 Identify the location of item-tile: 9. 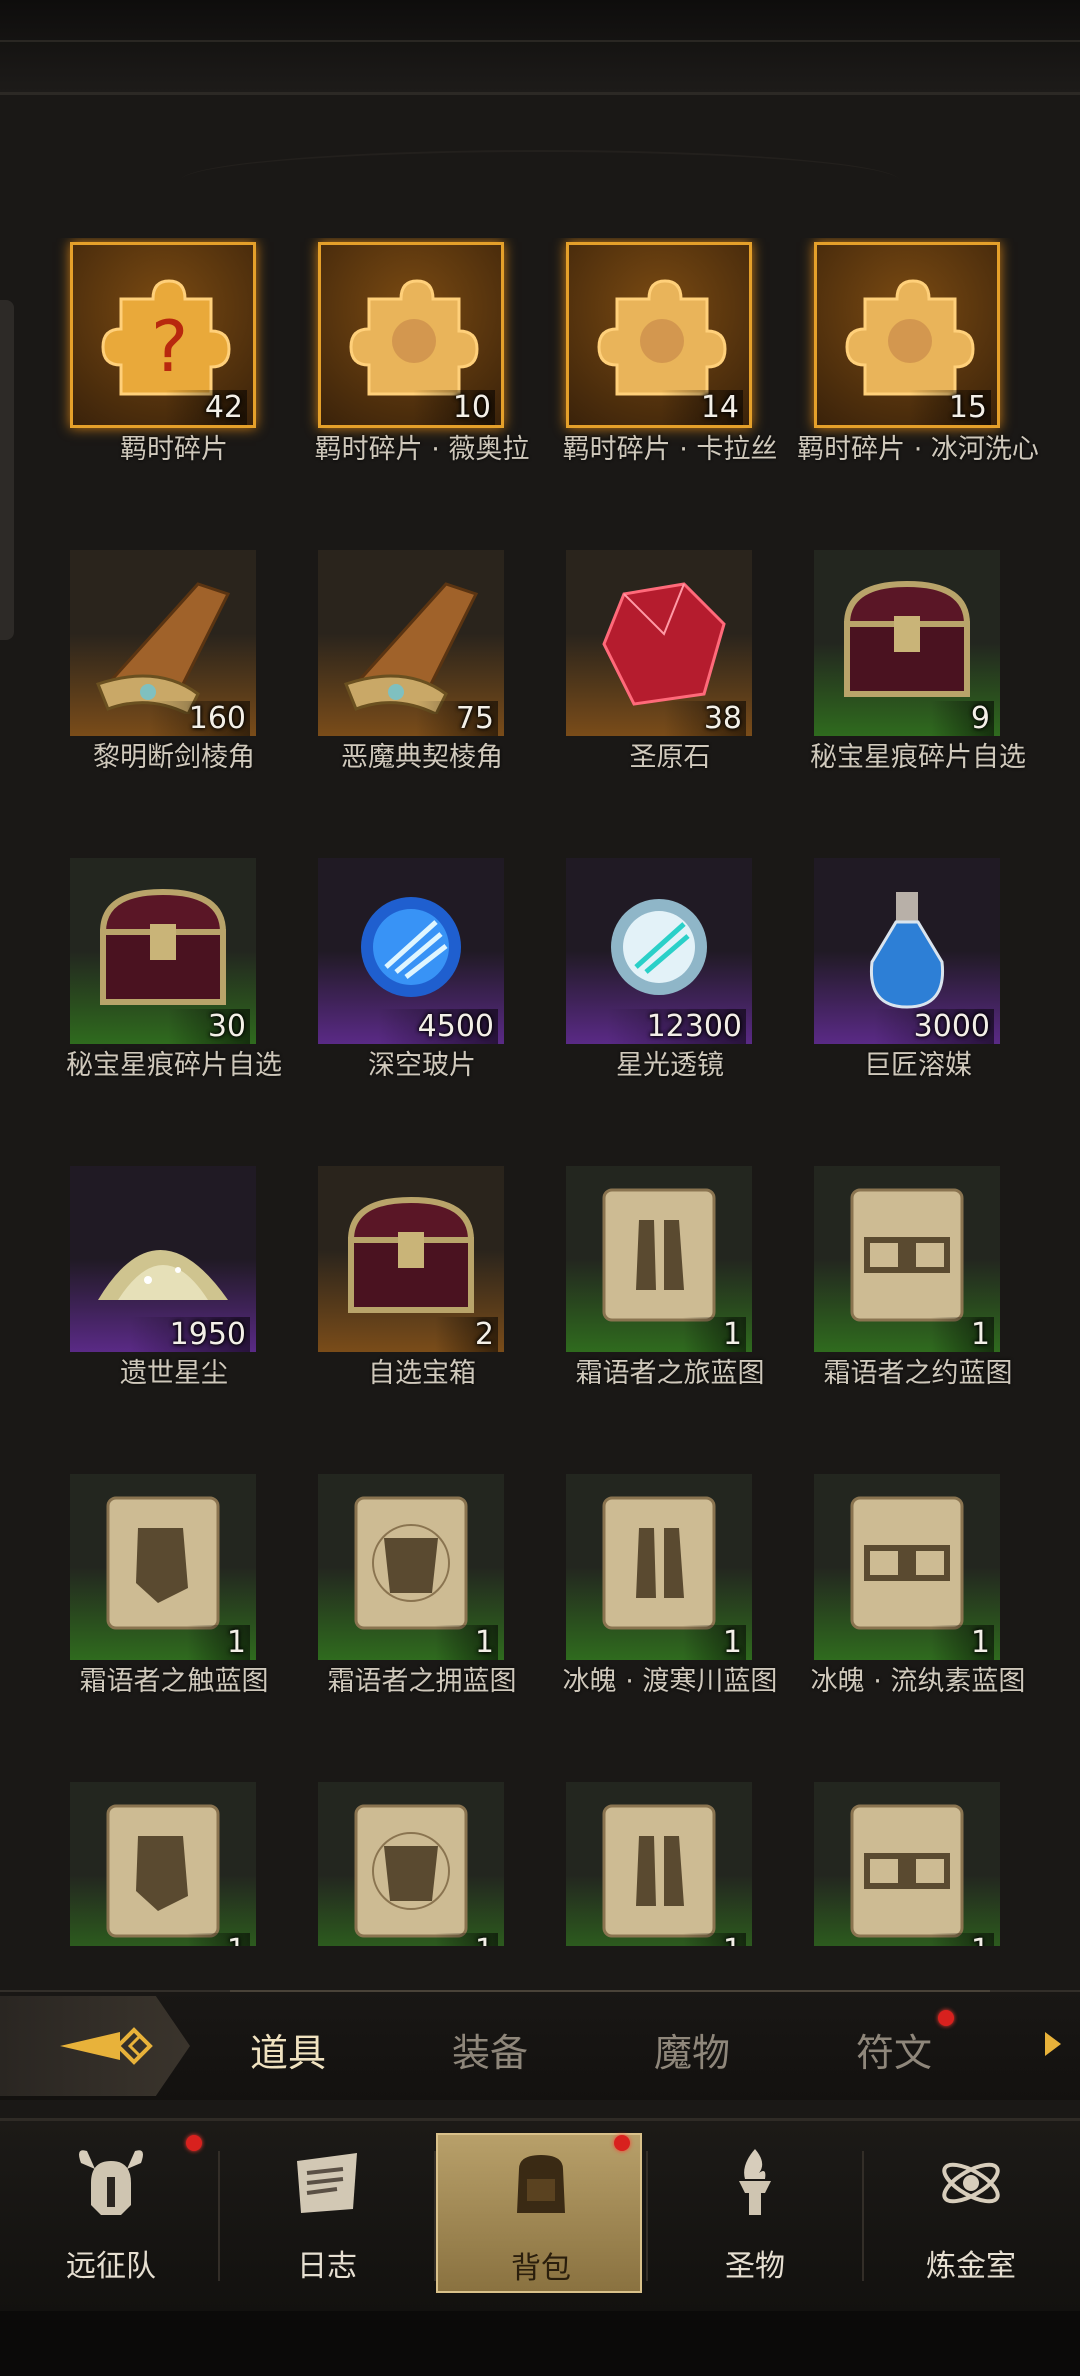
(907, 643).